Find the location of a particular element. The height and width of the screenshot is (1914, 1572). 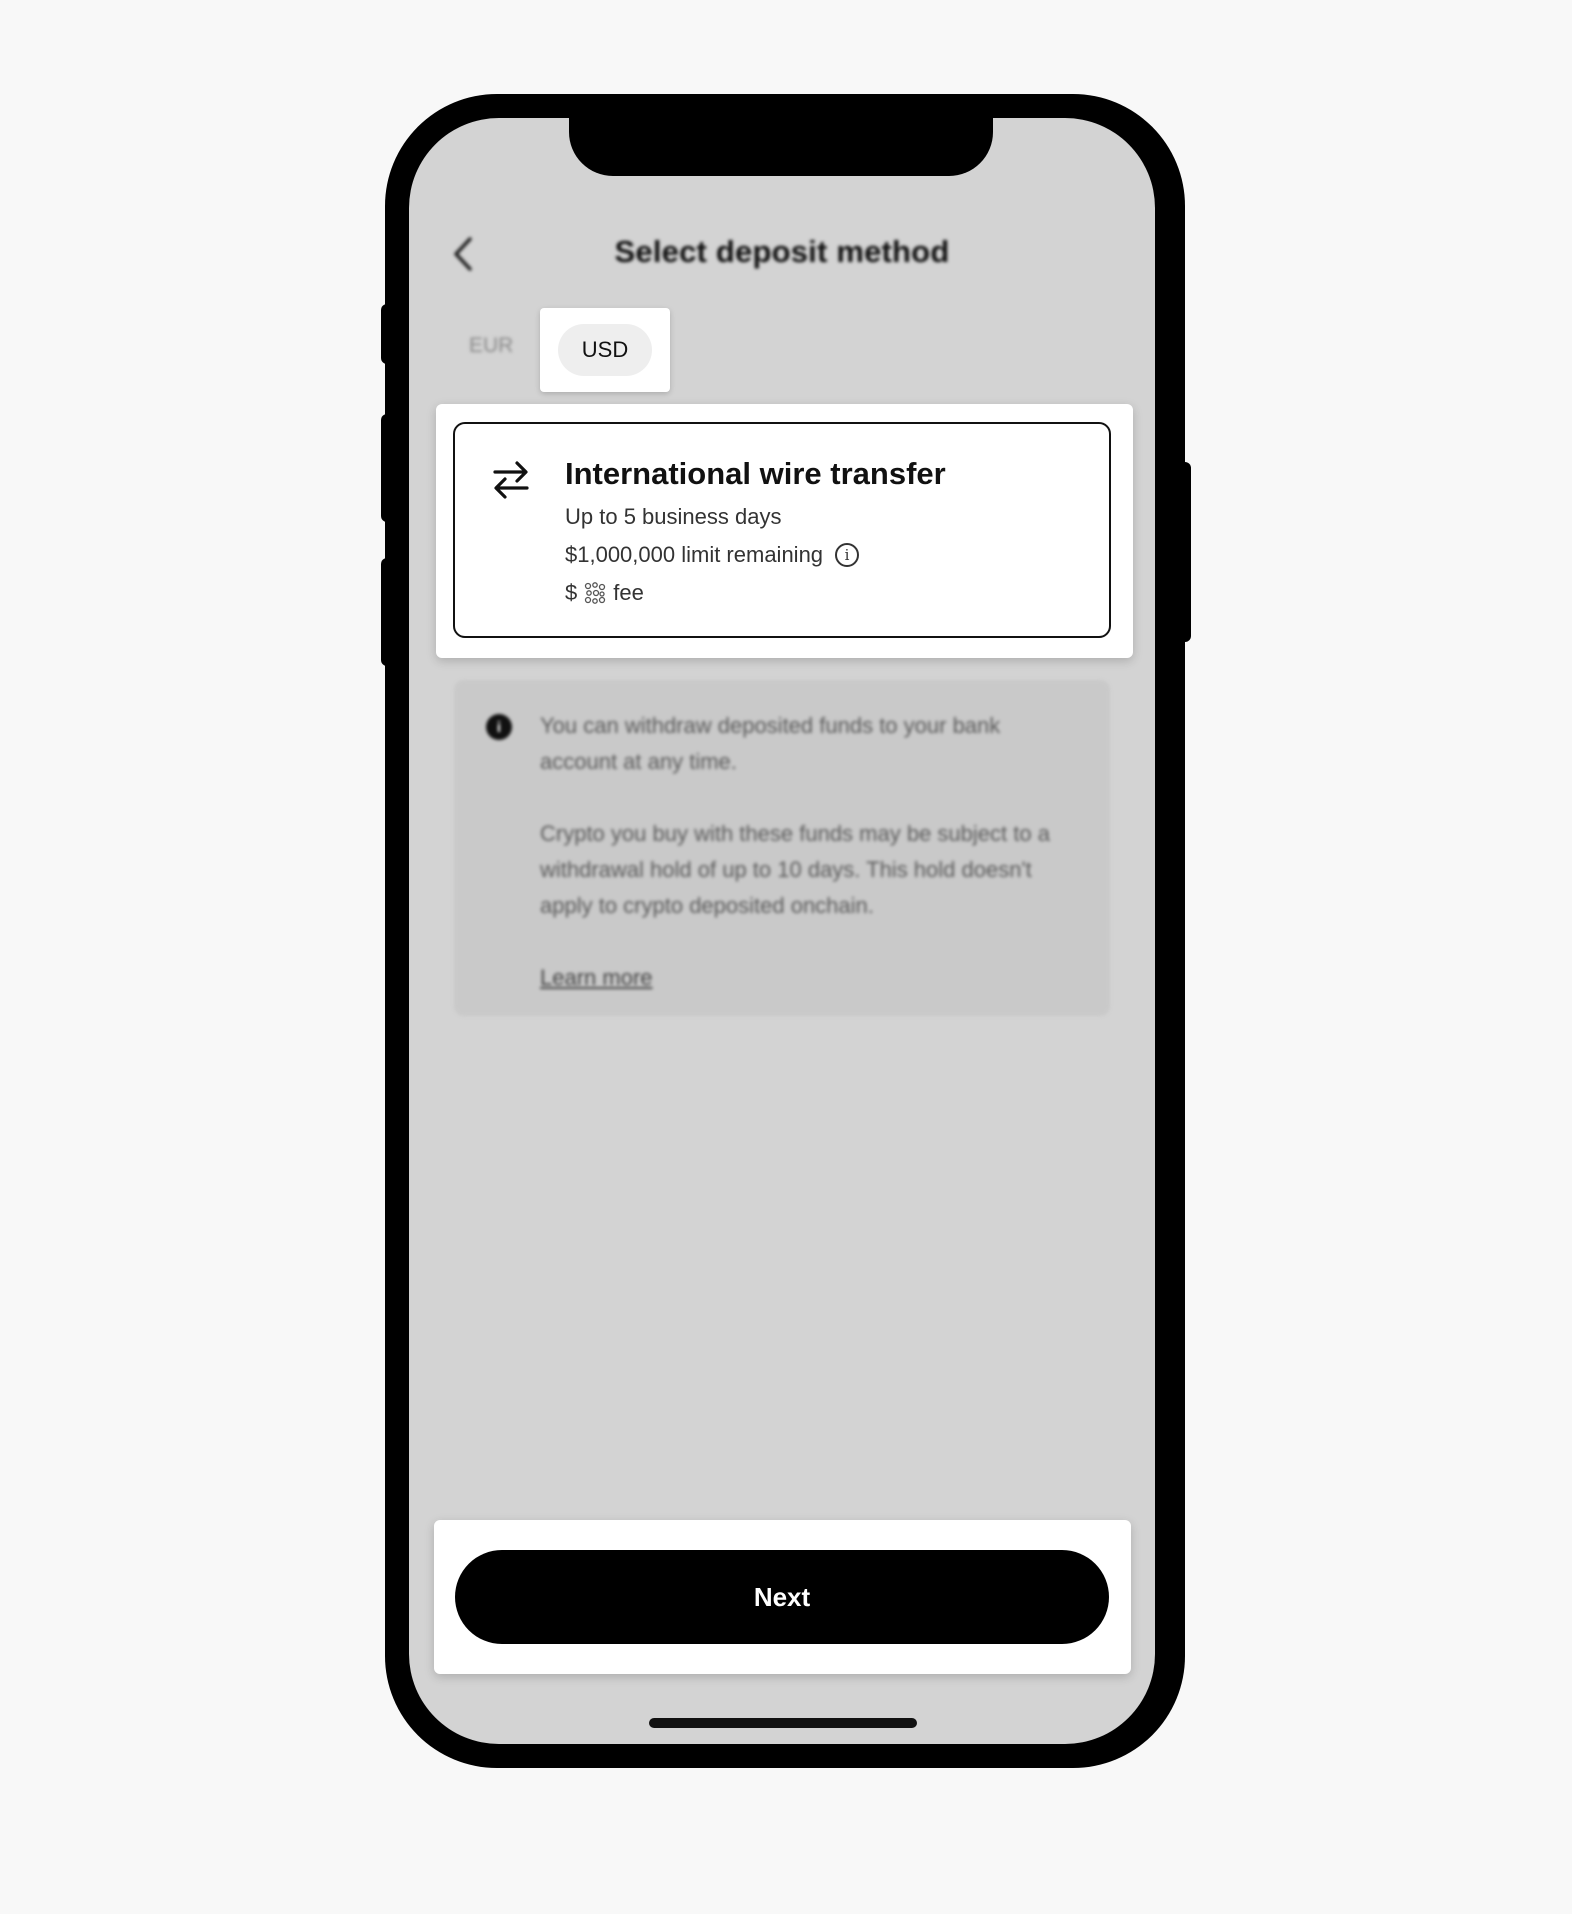

info-icon: i is located at coordinates (499, 727).